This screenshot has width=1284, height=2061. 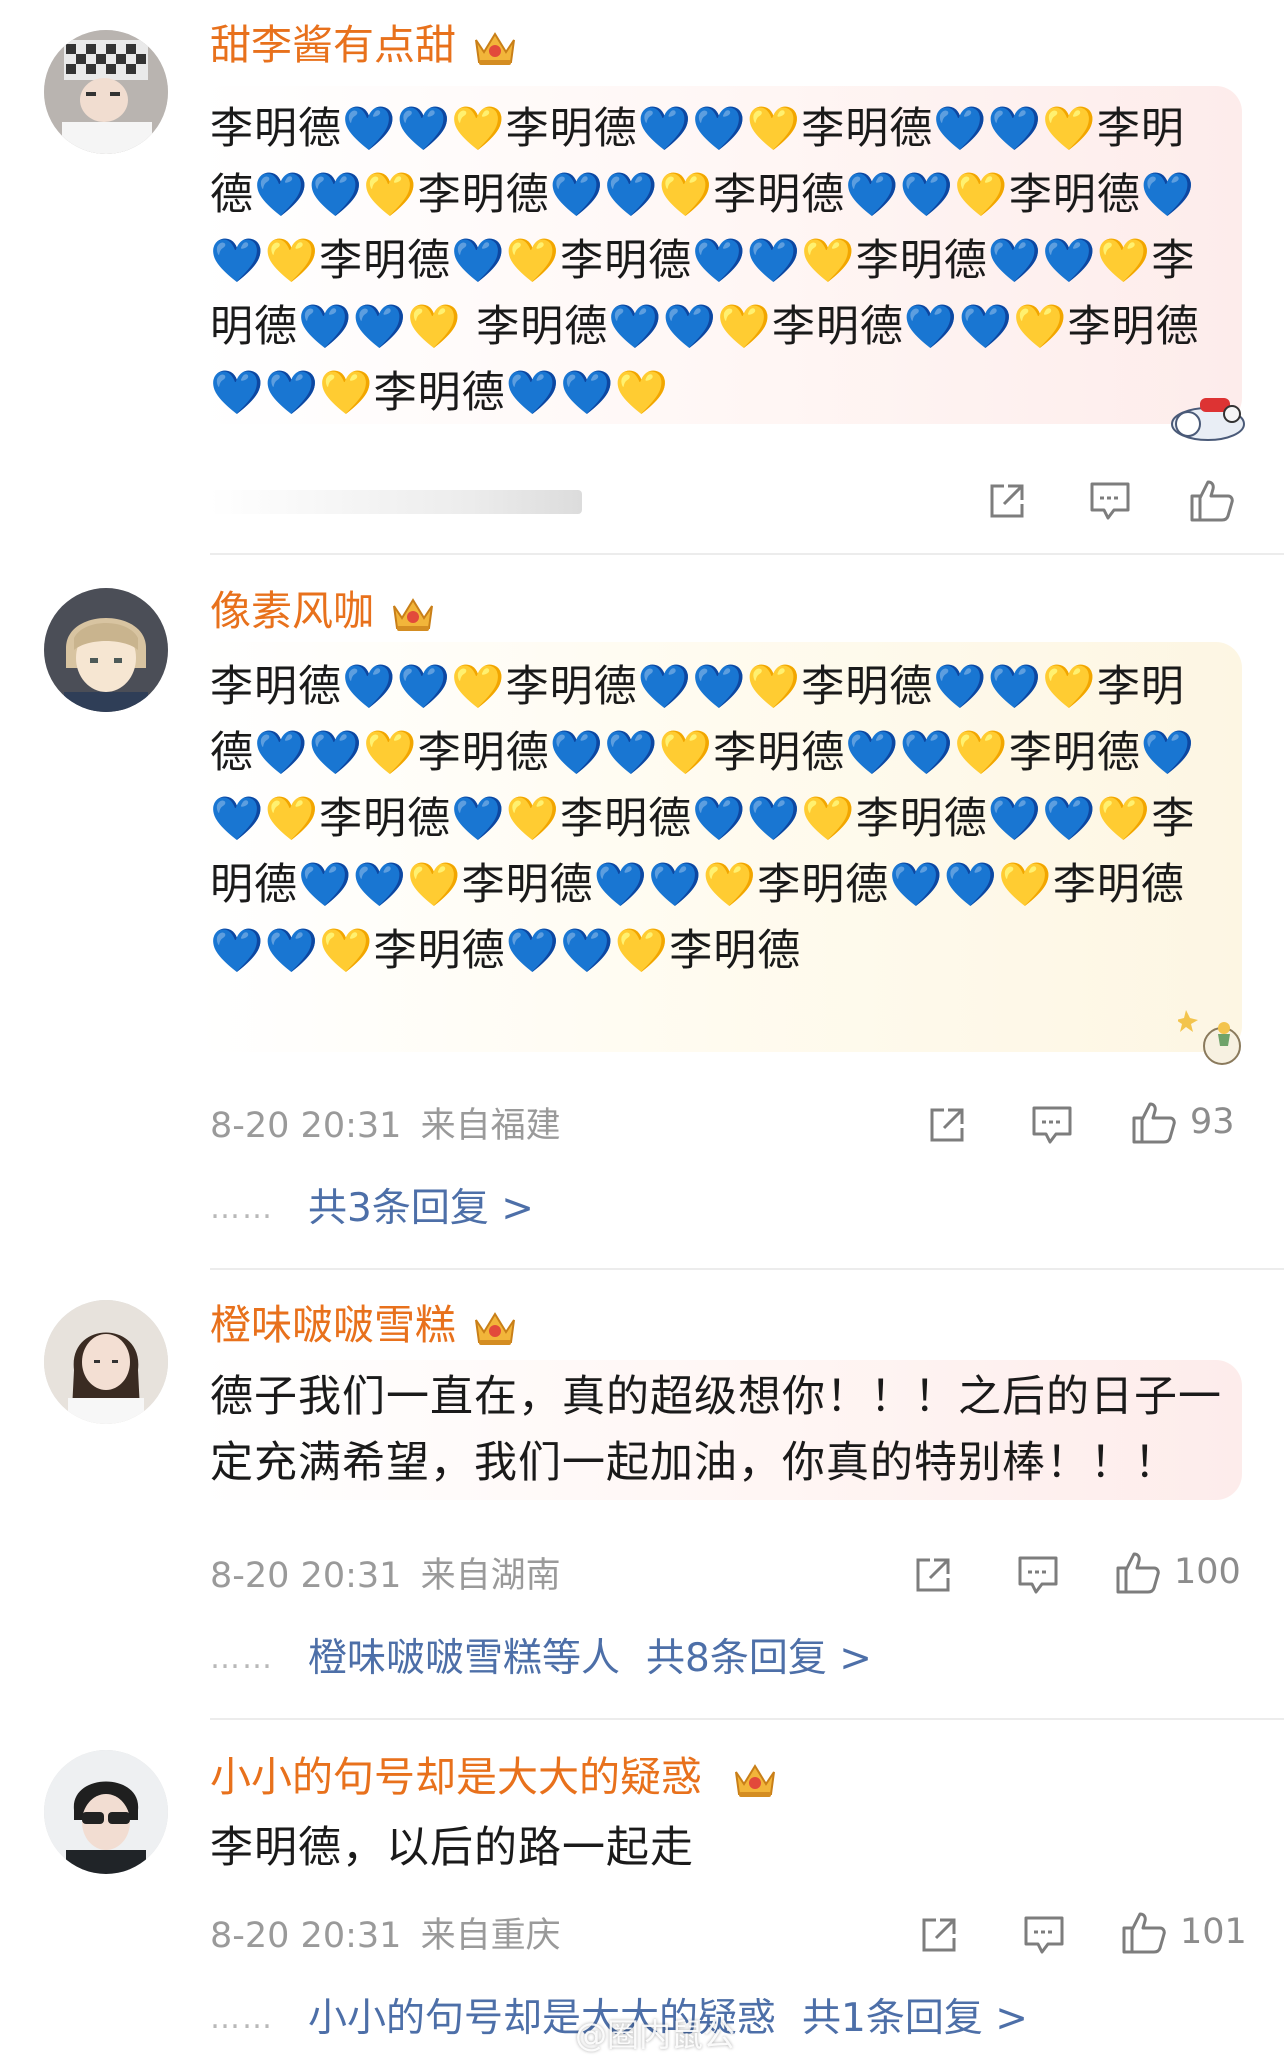 What do you see at coordinates (1182, 1122) in the screenshot?
I see `like-button: 93` at bounding box center [1182, 1122].